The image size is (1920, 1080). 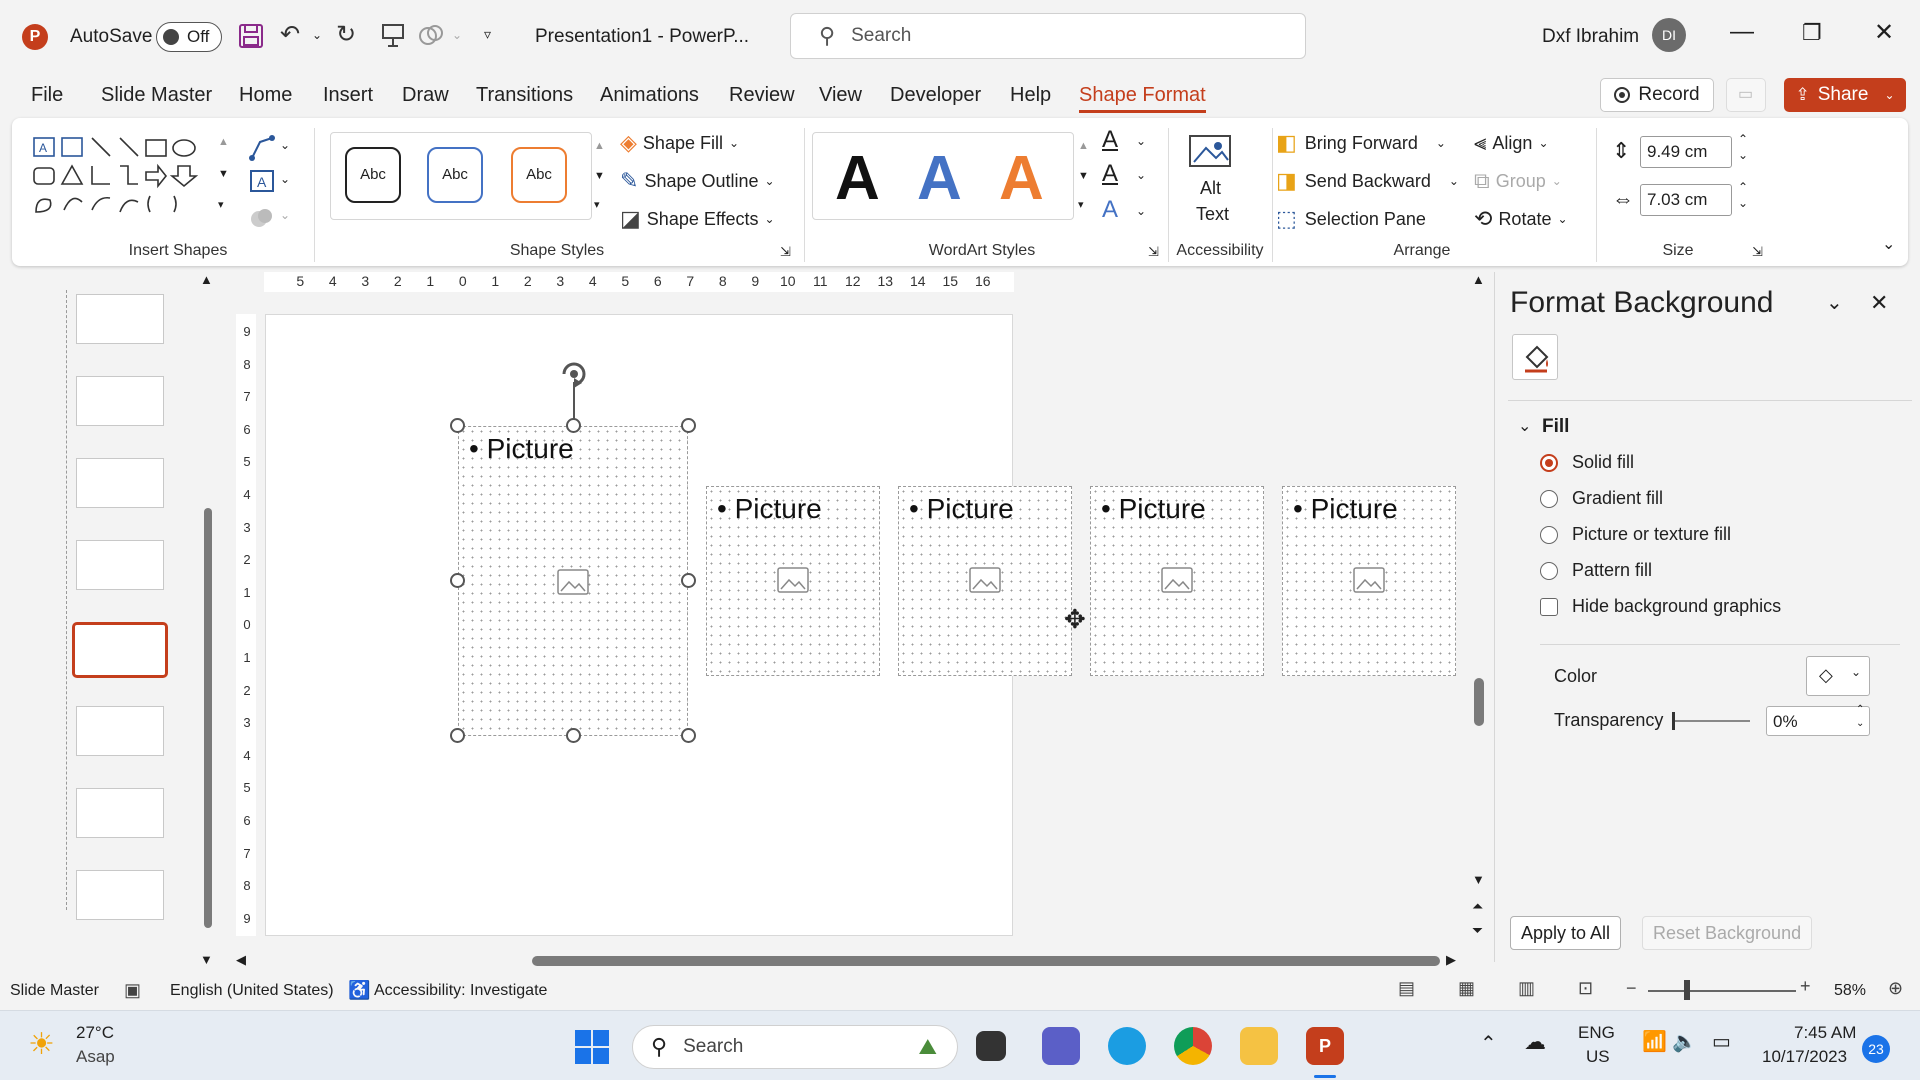 I want to click on text-fill-chevron-icon: ⌄, so click(x=1141, y=141).